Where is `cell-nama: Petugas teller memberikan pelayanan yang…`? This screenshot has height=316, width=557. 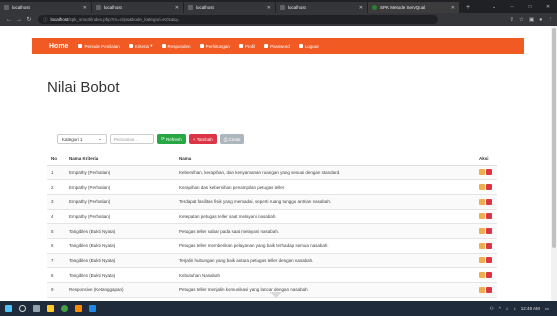 cell-nama: Petugas teller memberikan pelayanan yang… is located at coordinates (325, 245).